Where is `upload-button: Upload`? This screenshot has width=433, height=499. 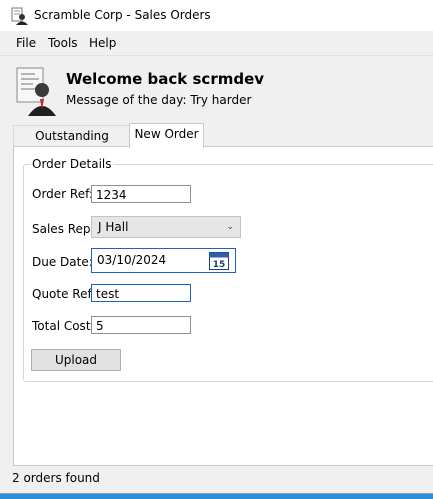 upload-button: Upload is located at coordinates (76, 360).